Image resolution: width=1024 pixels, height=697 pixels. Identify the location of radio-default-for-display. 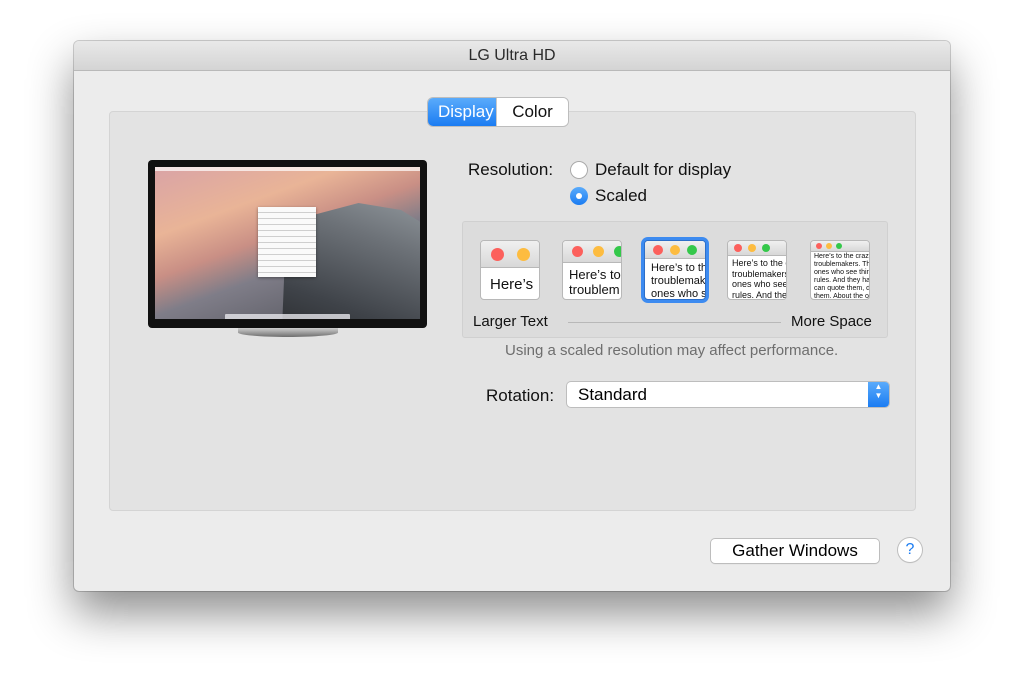
(579, 170).